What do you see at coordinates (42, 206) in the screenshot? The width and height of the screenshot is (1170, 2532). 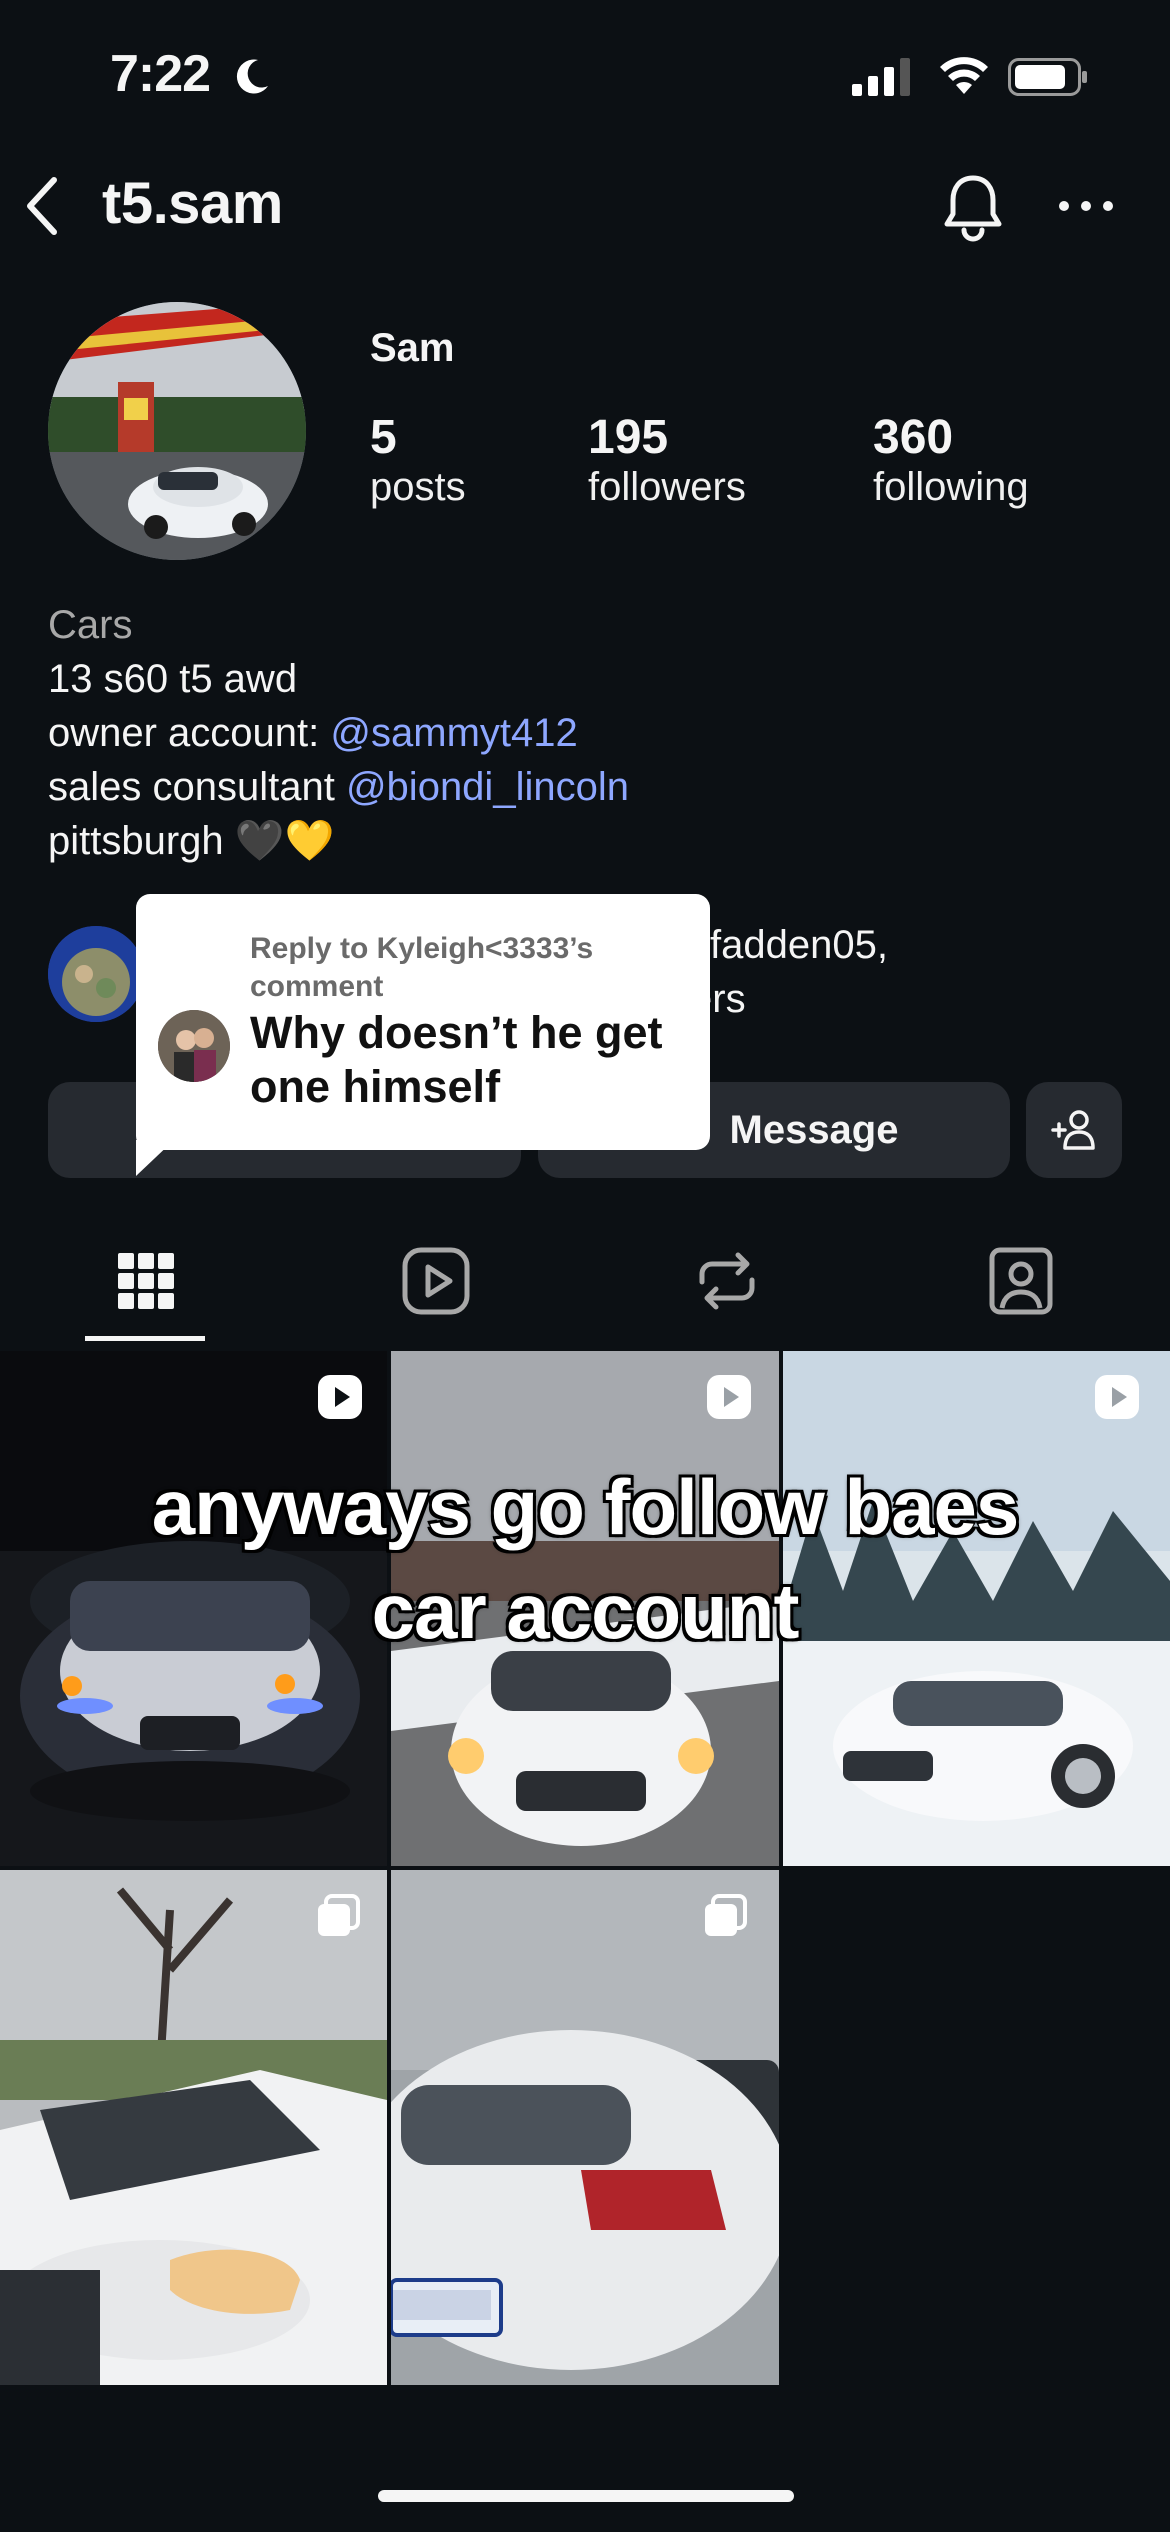 I see `back-icon` at bounding box center [42, 206].